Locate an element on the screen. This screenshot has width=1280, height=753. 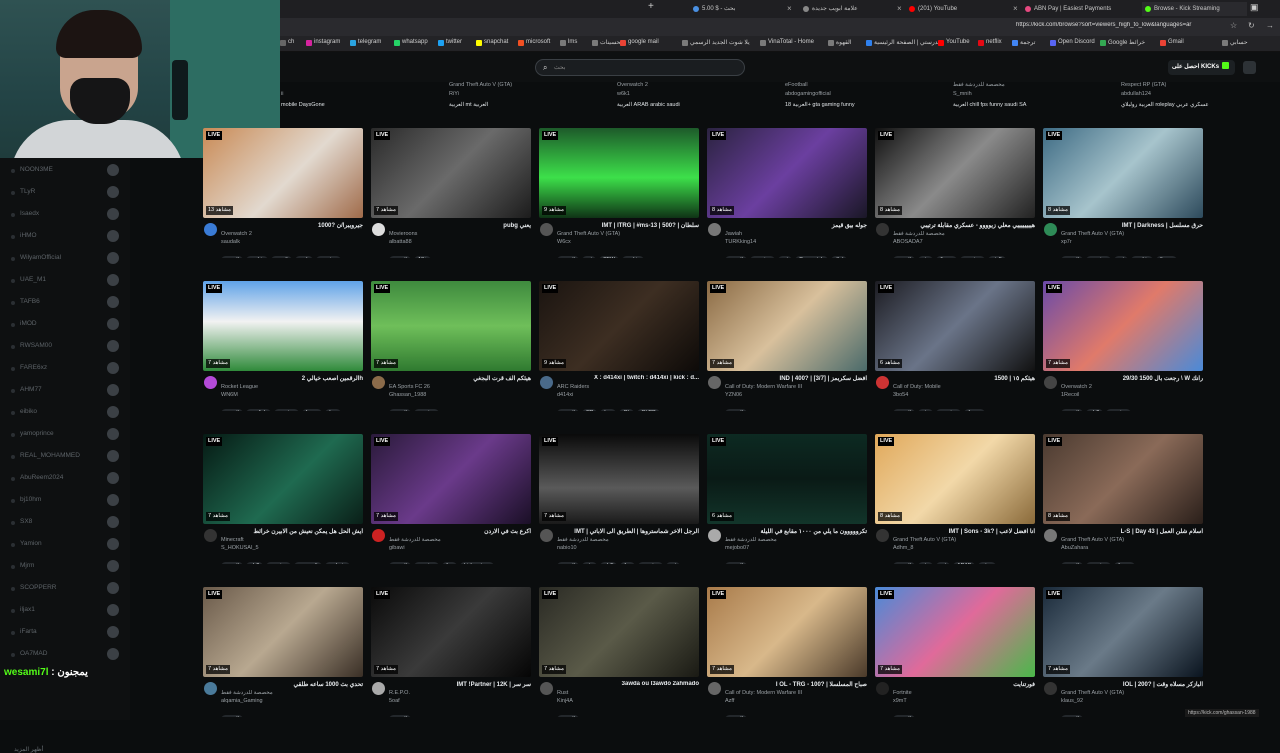
stream-category: Call of Duty: Modern Warfare III is located at coordinates (796, 387).